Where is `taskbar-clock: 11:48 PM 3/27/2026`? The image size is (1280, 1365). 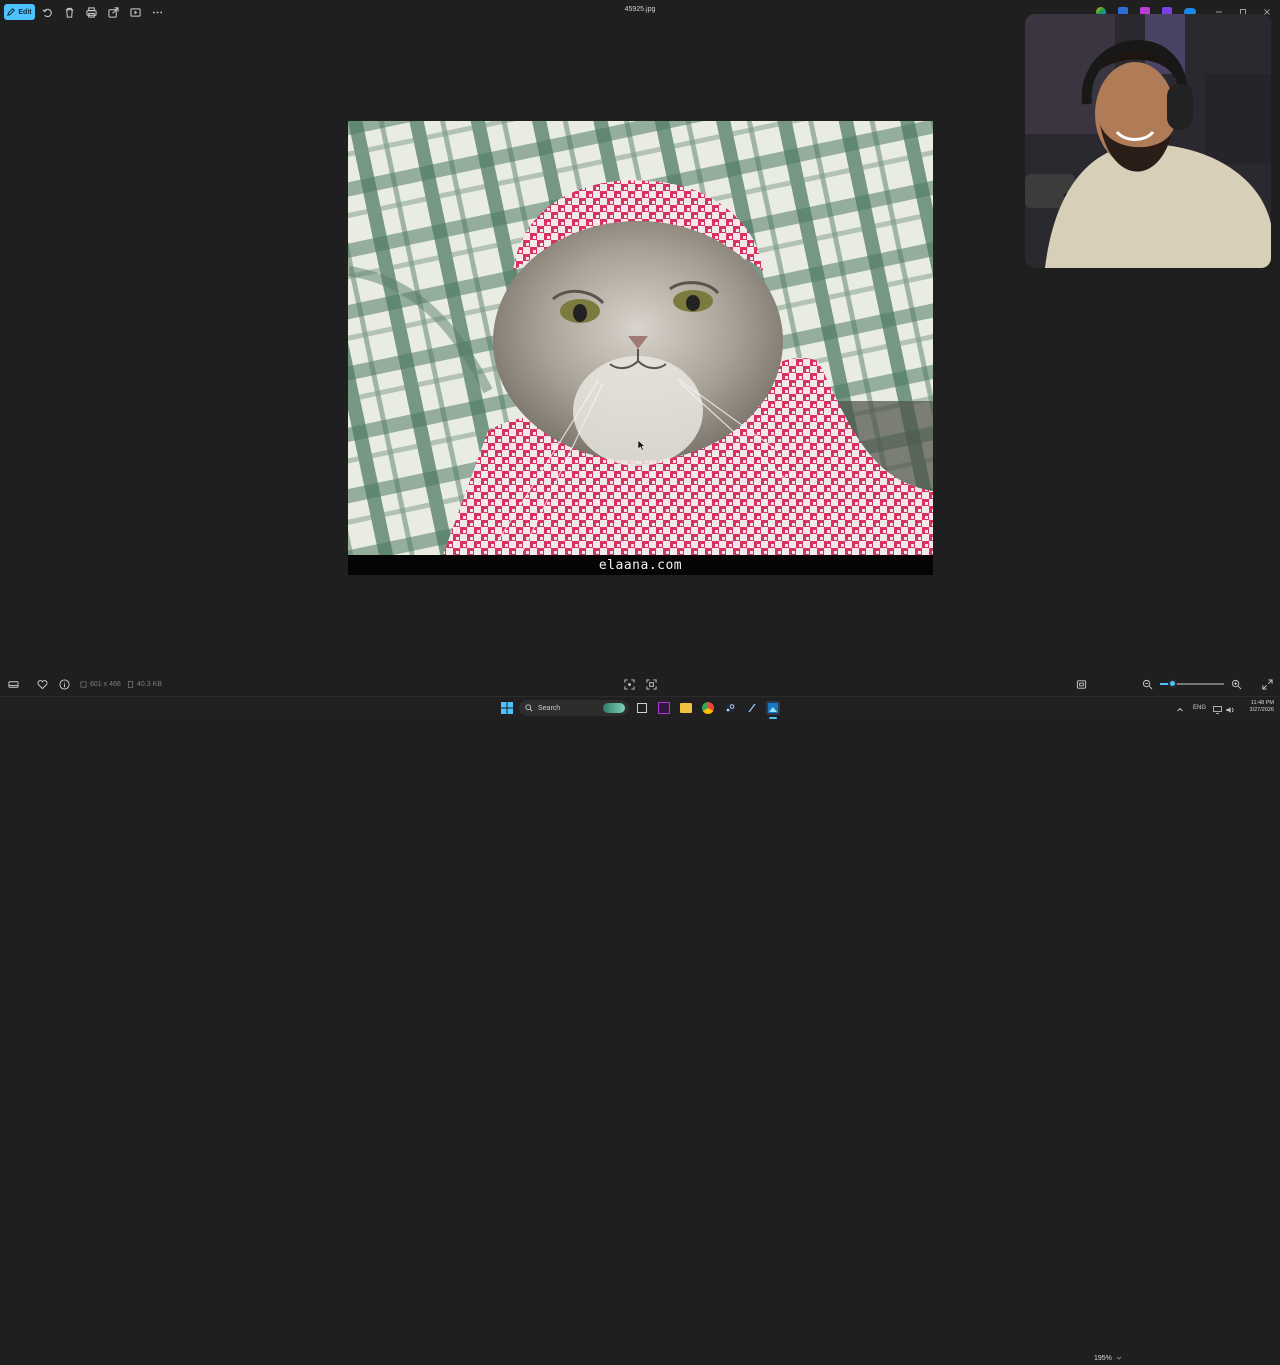 taskbar-clock: 11:48 PM 3/27/2026 is located at coordinates (1256, 707).